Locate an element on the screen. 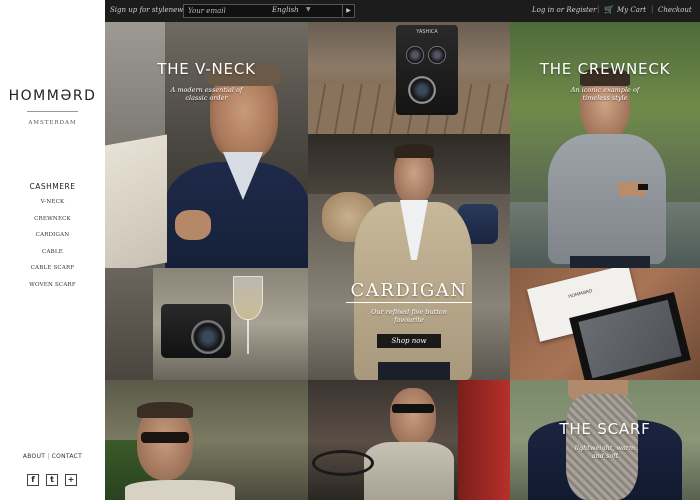 Image resolution: width=700 pixels, height=500 pixels. submit-arrow-icon: ▶ is located at coordinates (348, 11).